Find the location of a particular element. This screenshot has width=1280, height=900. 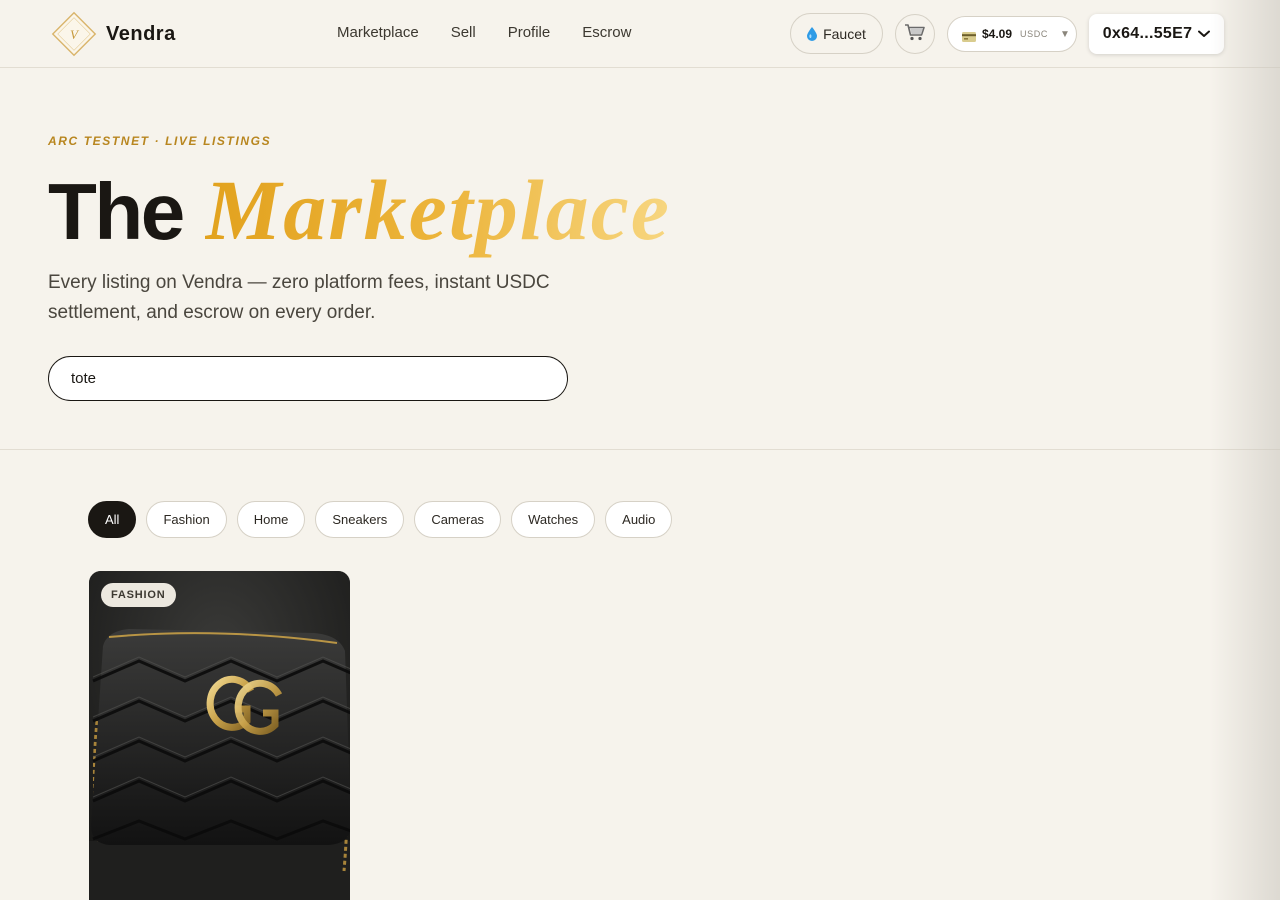

search-input is located at coordinates (308, 378).